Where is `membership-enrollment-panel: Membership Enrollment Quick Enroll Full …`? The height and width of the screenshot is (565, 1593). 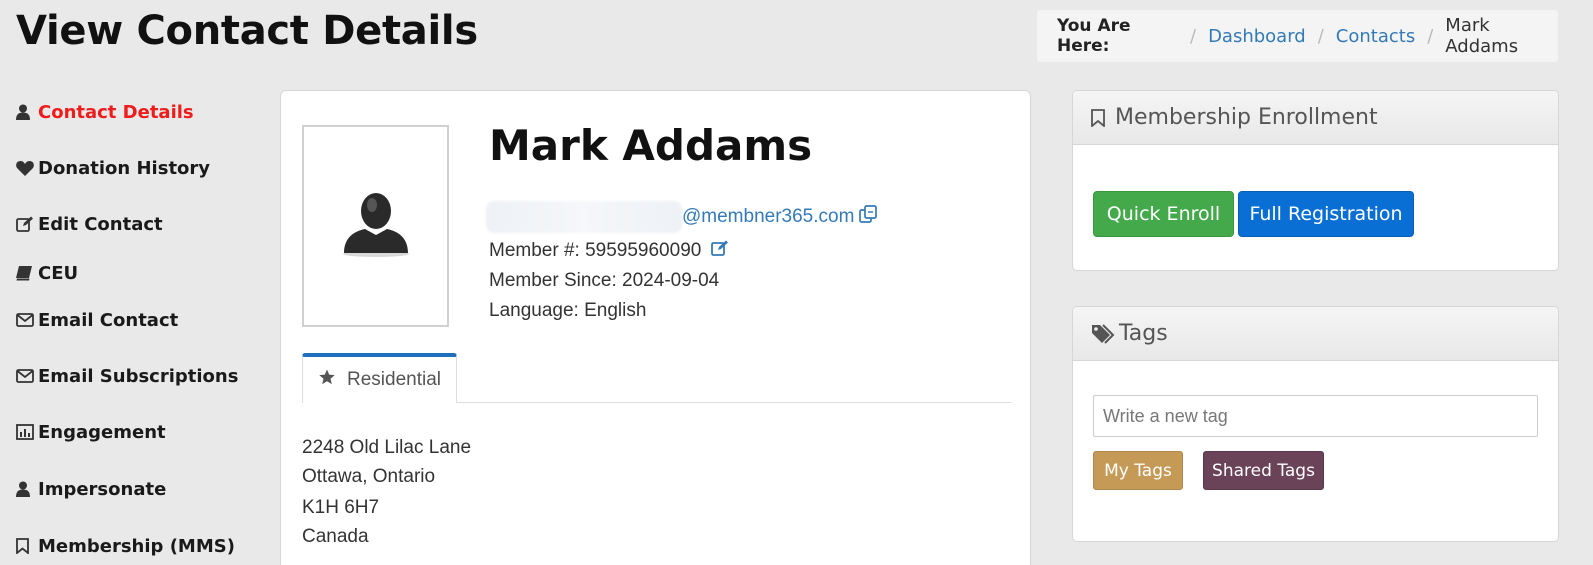 membership-enrollment-panel: Membership Enrollment Quick Enroll Full … is located at coordinates (1315, 180).